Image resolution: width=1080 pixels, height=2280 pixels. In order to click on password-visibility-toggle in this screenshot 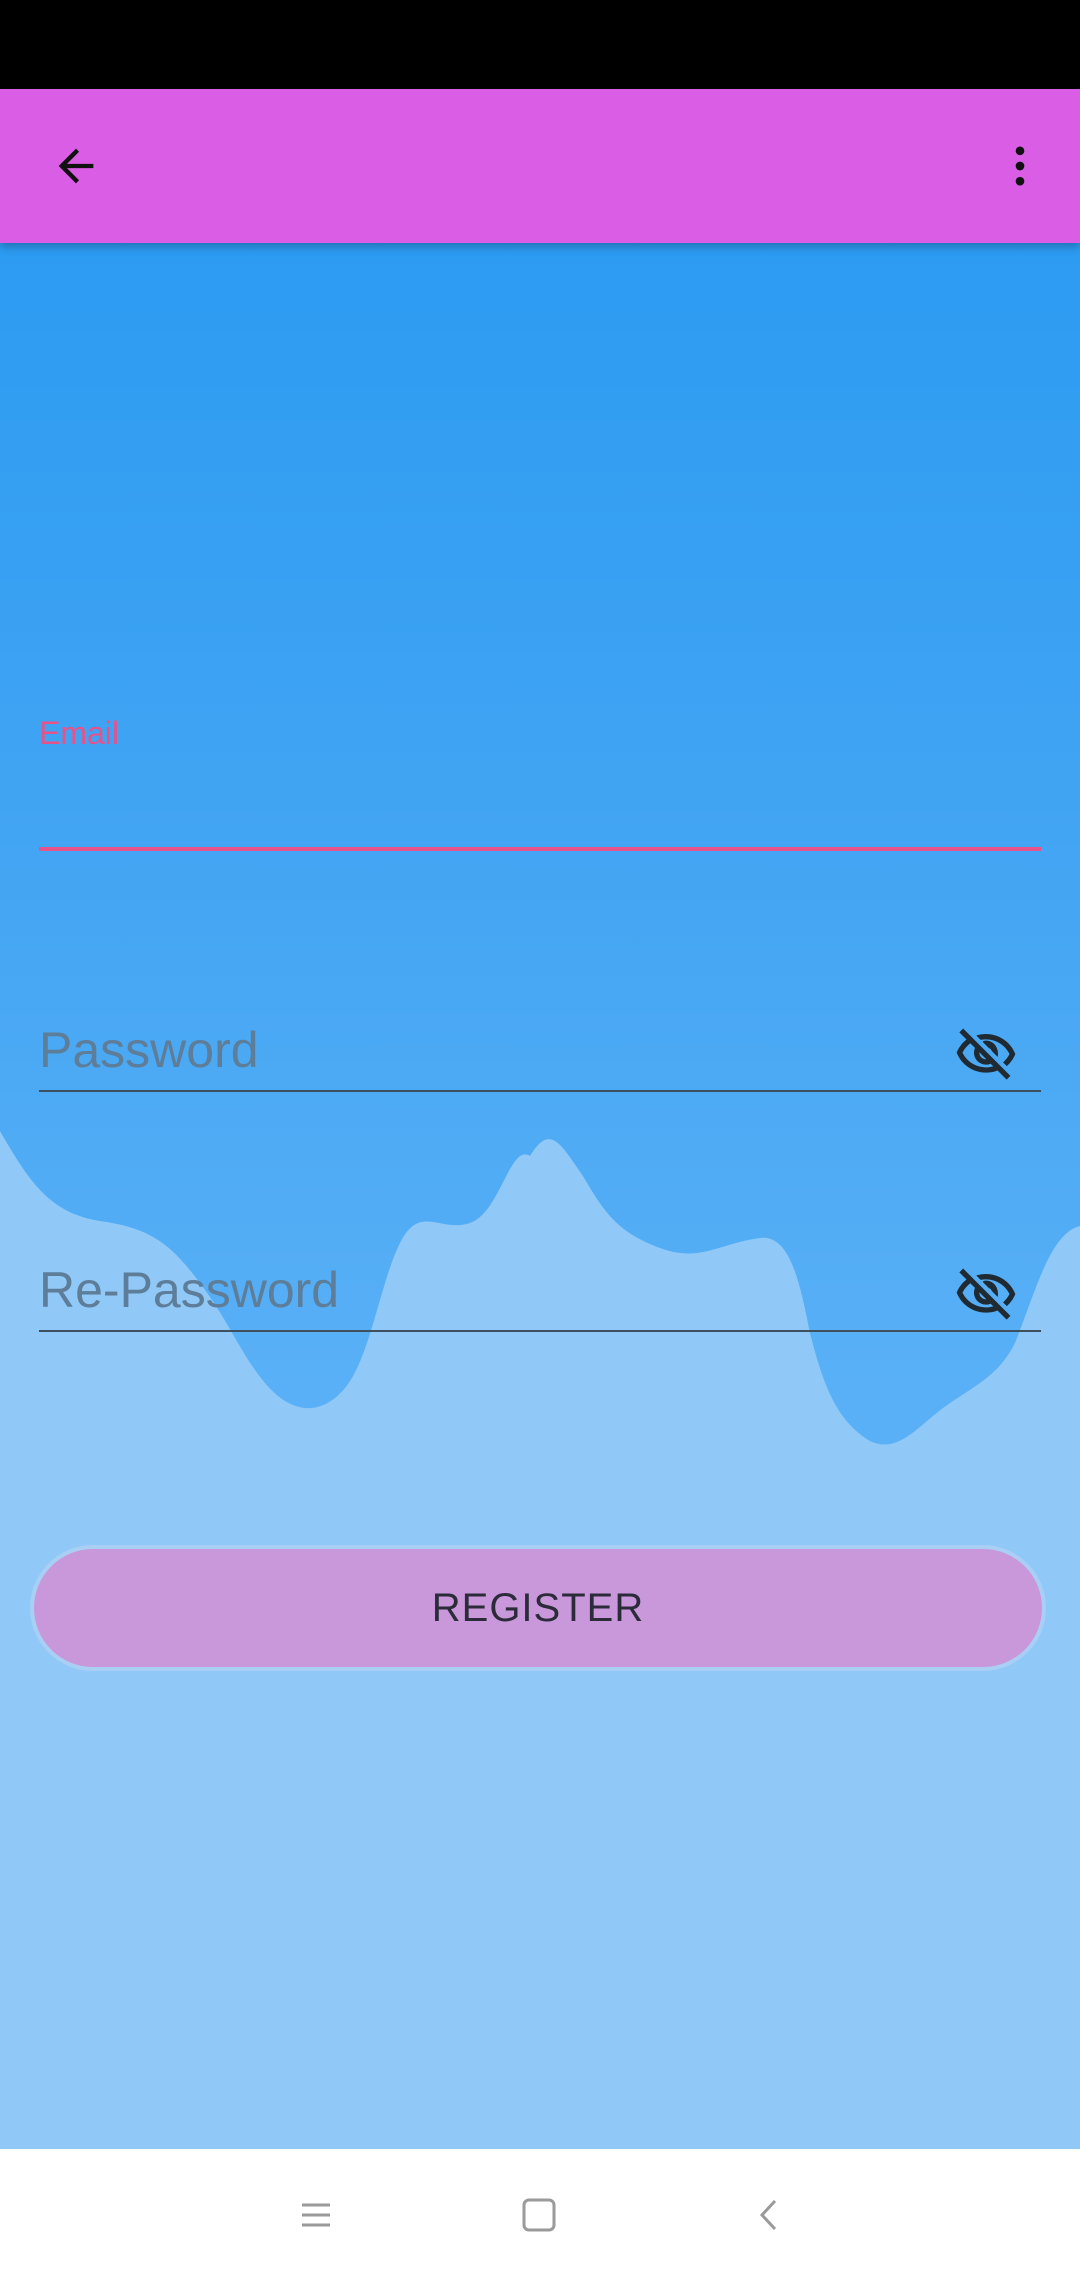, I will do `click(986, 1054)`.